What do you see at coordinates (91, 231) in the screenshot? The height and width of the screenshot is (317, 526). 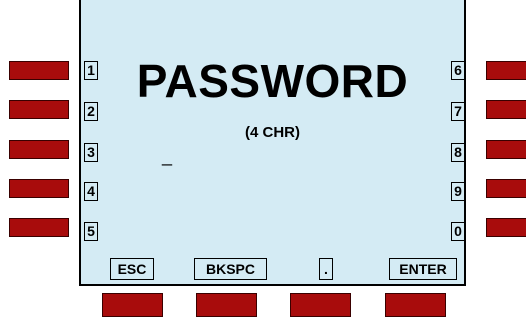 I see `label-key-5: 5` at bounding box center [91, 231].